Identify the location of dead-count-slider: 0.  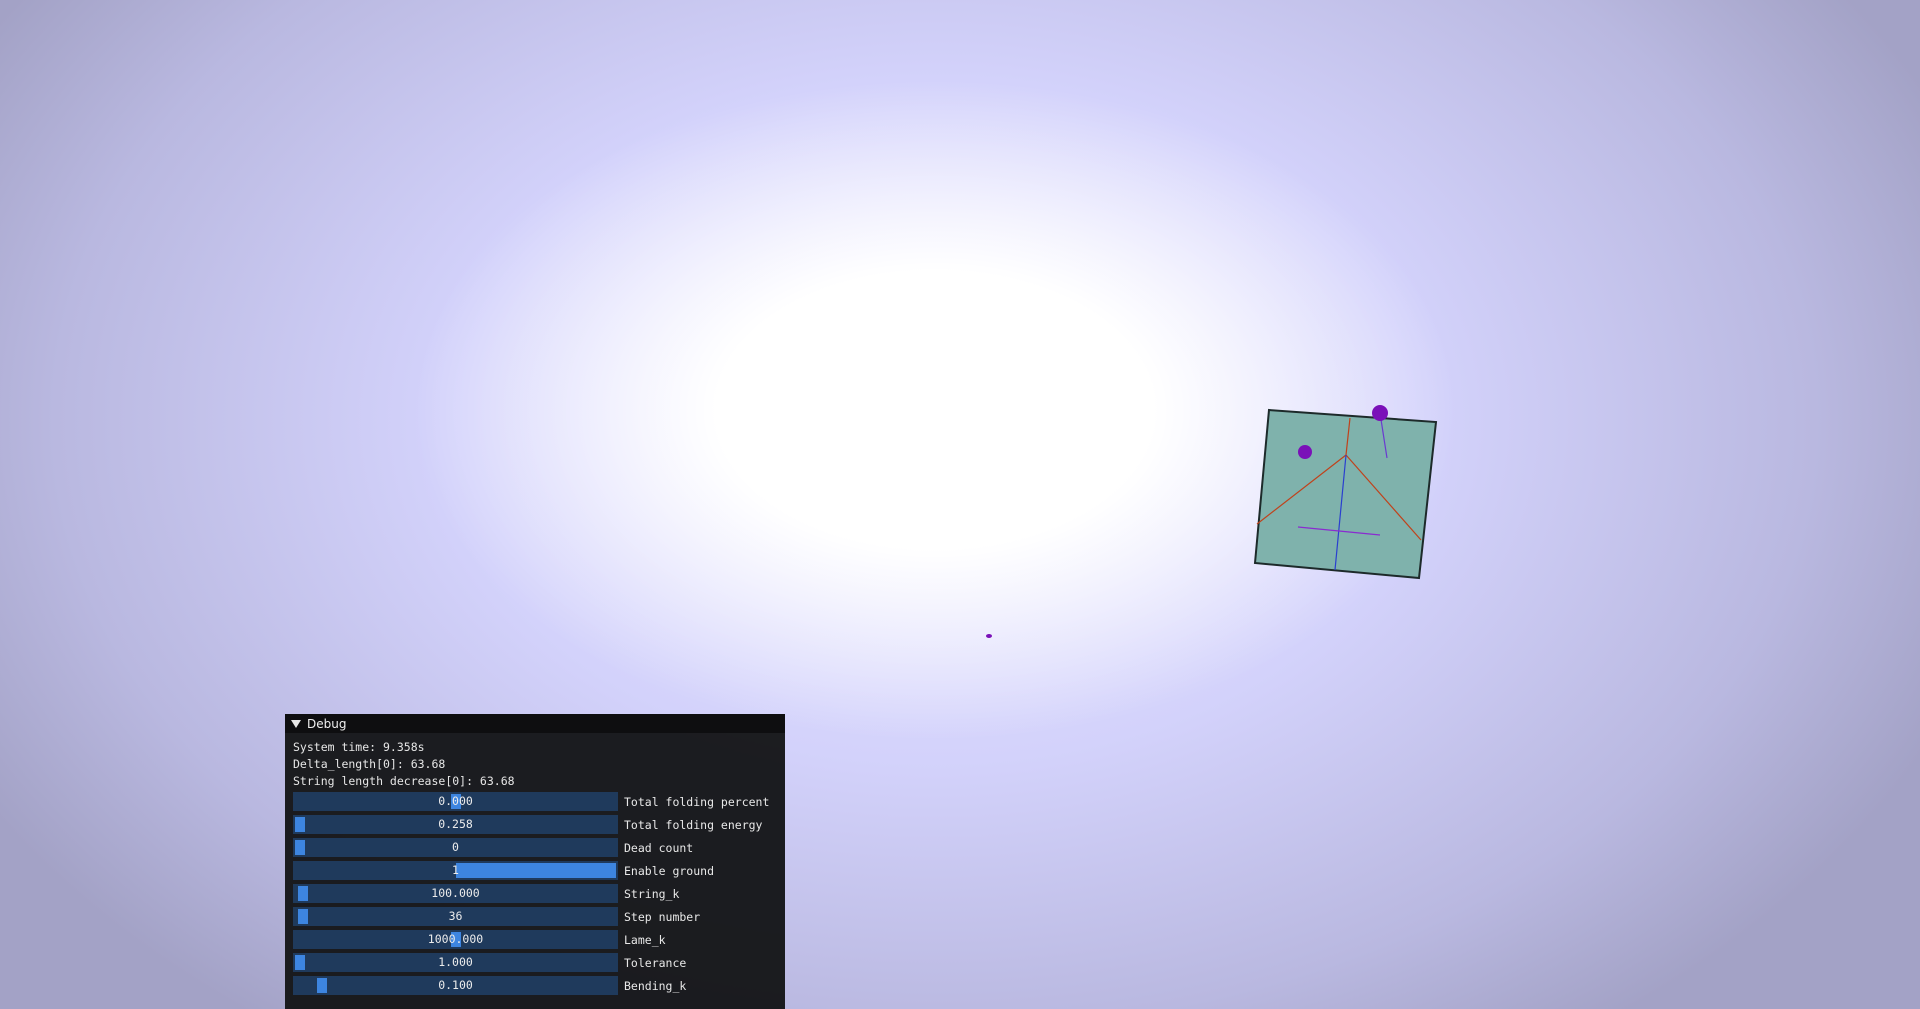
(455, 847).